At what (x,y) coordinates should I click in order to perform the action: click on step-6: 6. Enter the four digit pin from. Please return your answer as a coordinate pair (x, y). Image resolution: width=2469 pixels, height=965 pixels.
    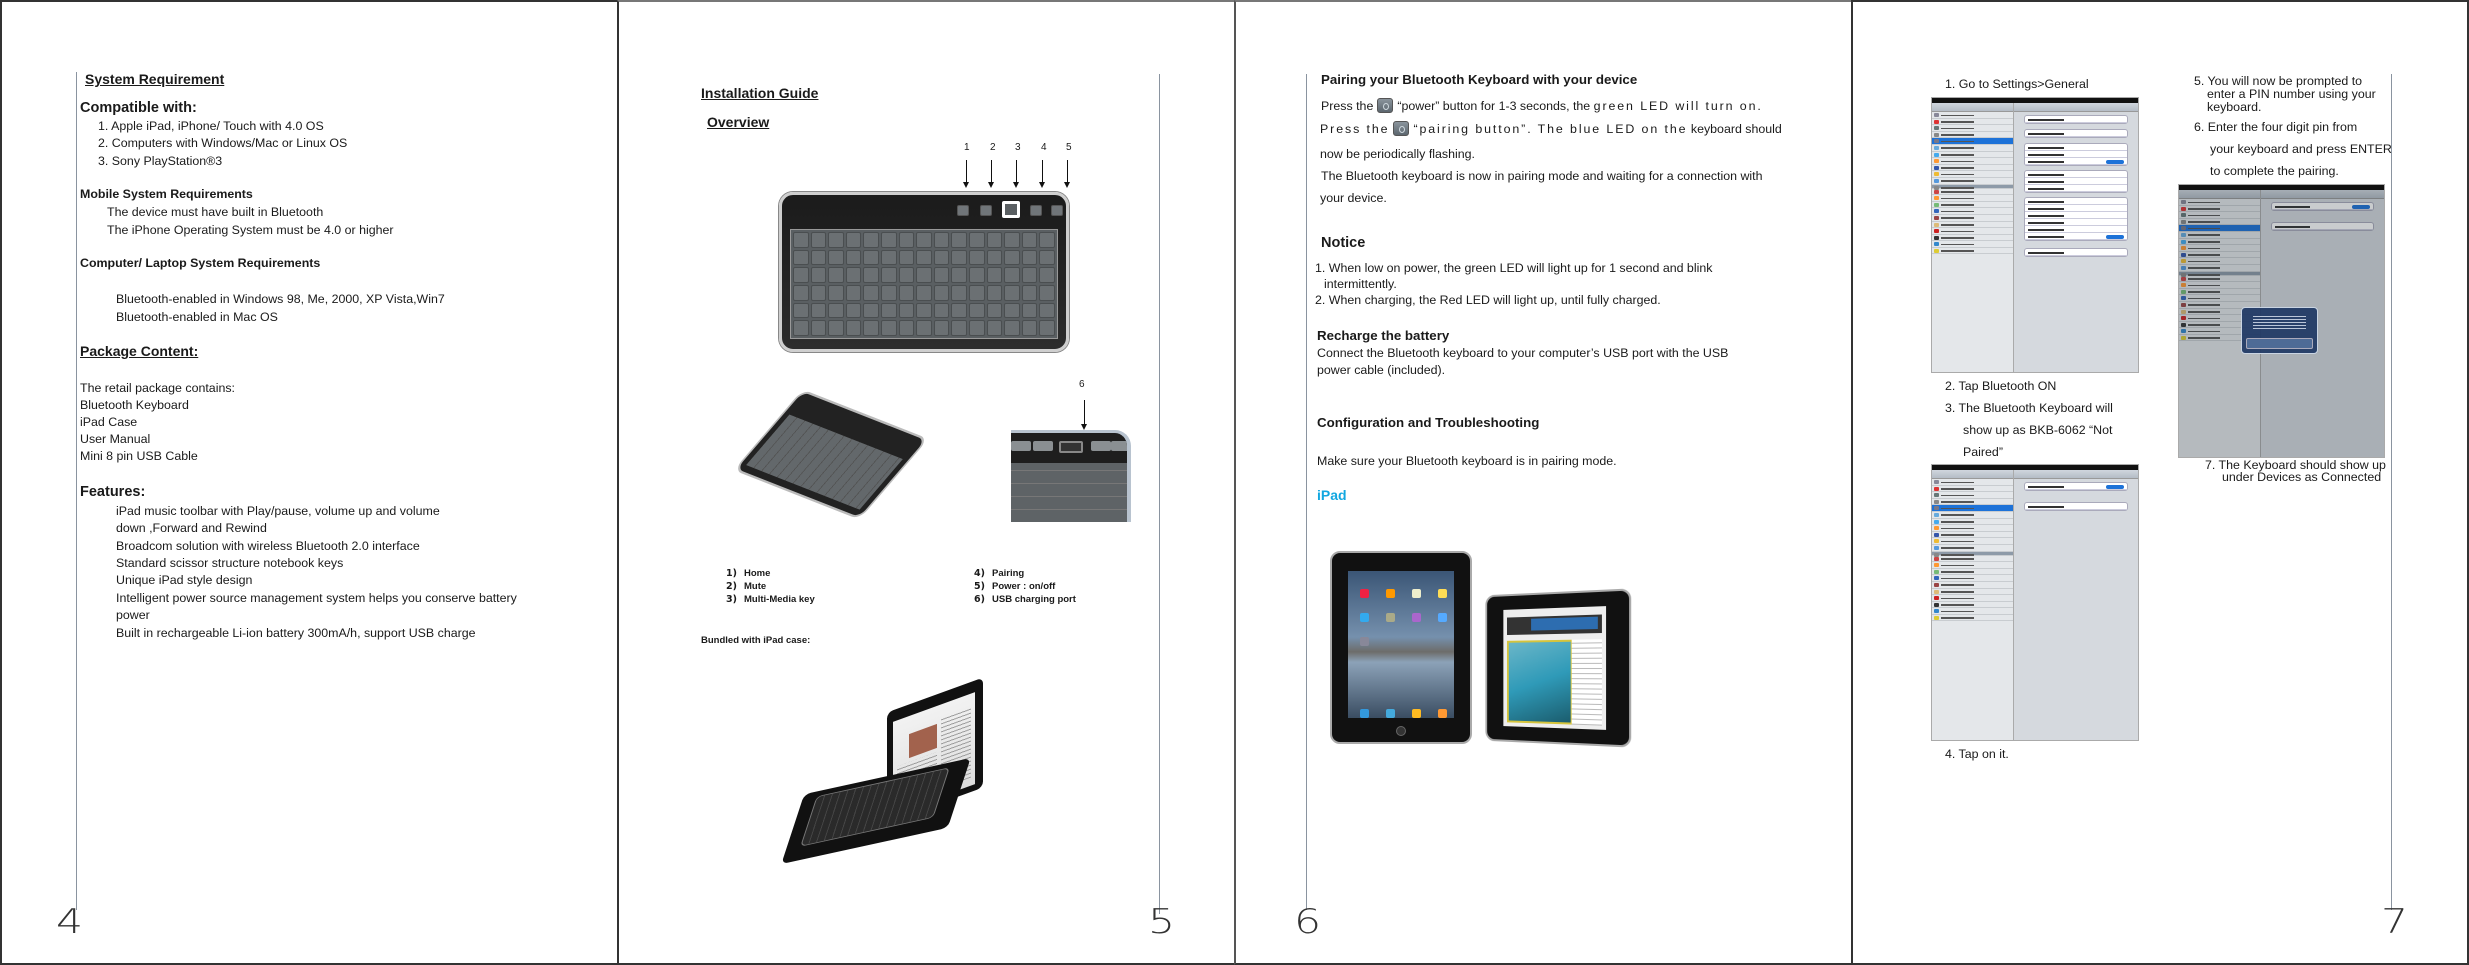
    Looking at the image, I should click on (2276, 127).